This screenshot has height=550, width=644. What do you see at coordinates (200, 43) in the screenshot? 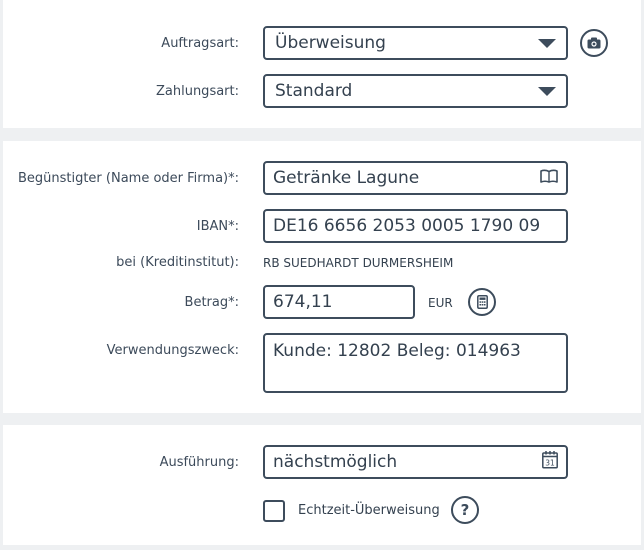
I see `auftragsart-label: Auftragsart:` at bounding box center [200, 43].